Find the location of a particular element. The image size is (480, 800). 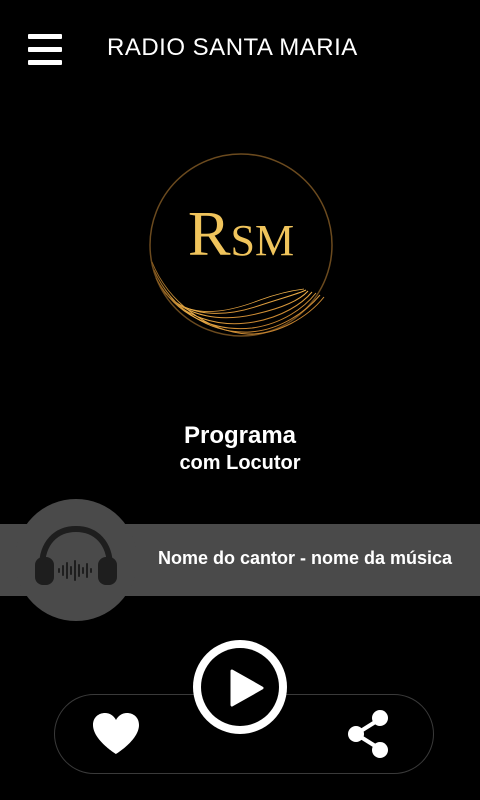

share-icon is located at coordinates (368, 734).